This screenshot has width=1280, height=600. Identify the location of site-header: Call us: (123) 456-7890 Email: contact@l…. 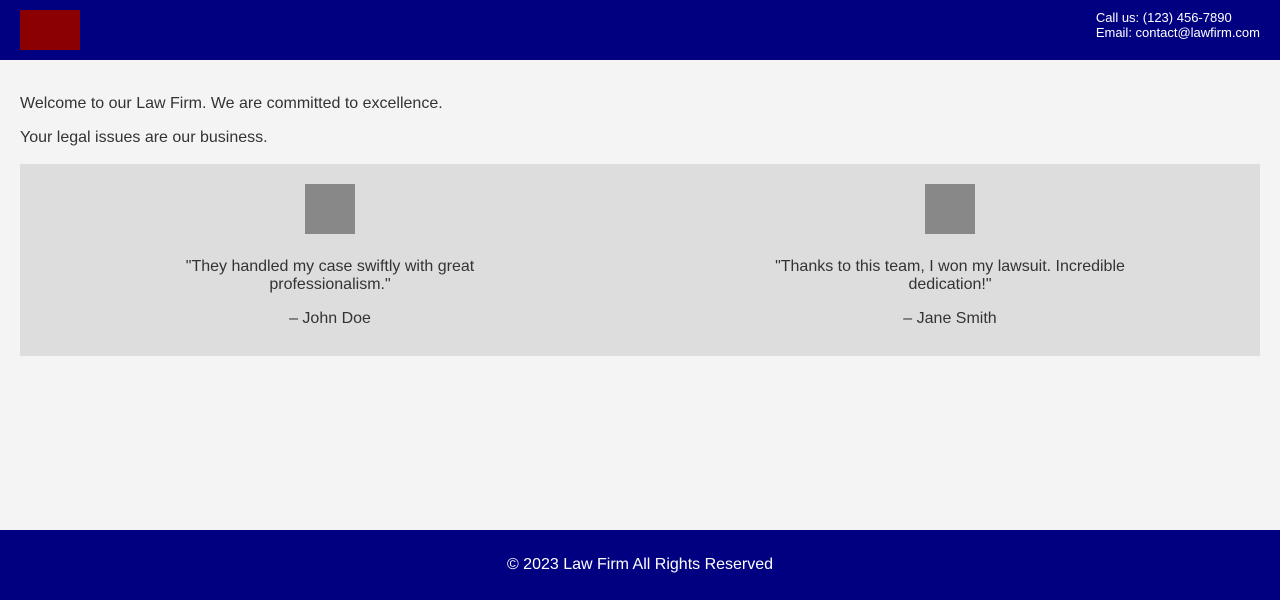
(640, 30).